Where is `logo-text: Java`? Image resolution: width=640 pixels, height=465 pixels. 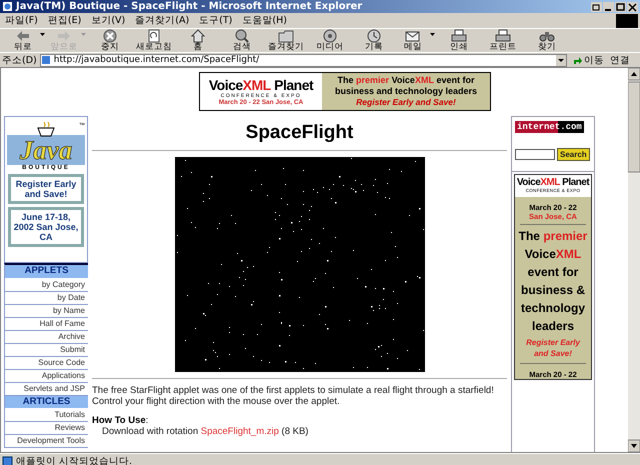 logo-text: Java is located at coordinates (46, 150).